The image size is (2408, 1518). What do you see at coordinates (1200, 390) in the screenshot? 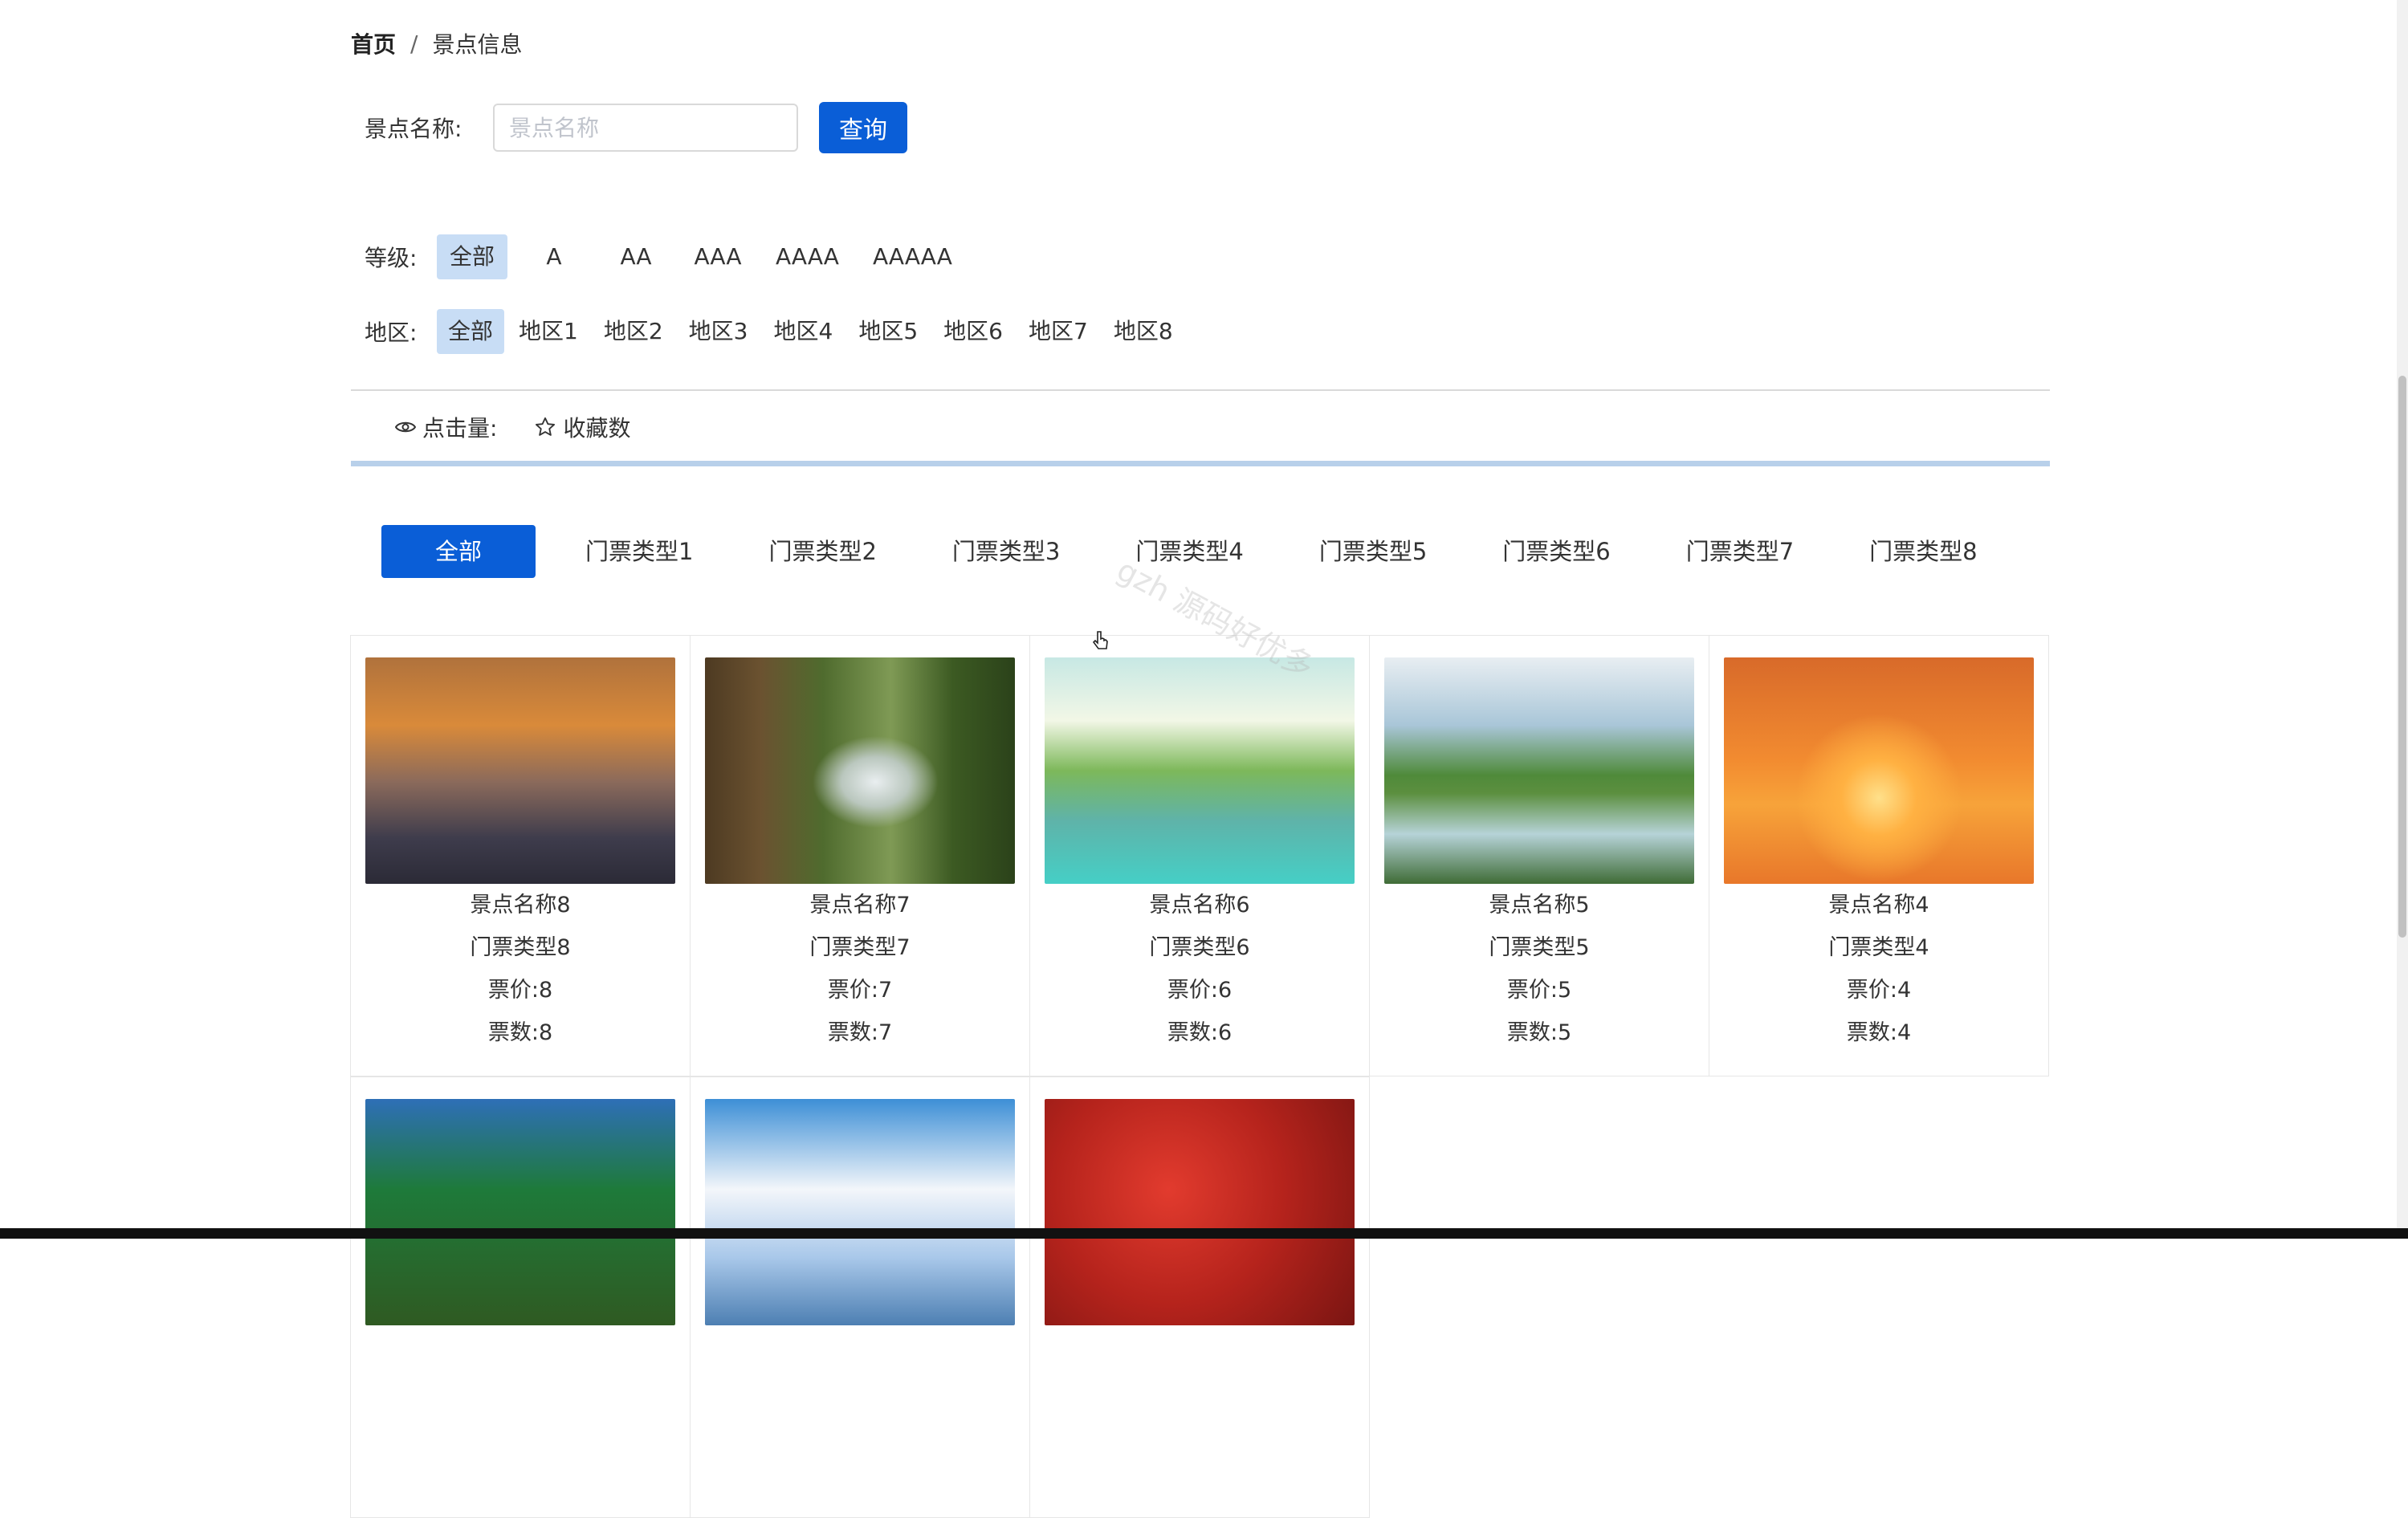
I see `divider` at bounding box center [1200, 390].